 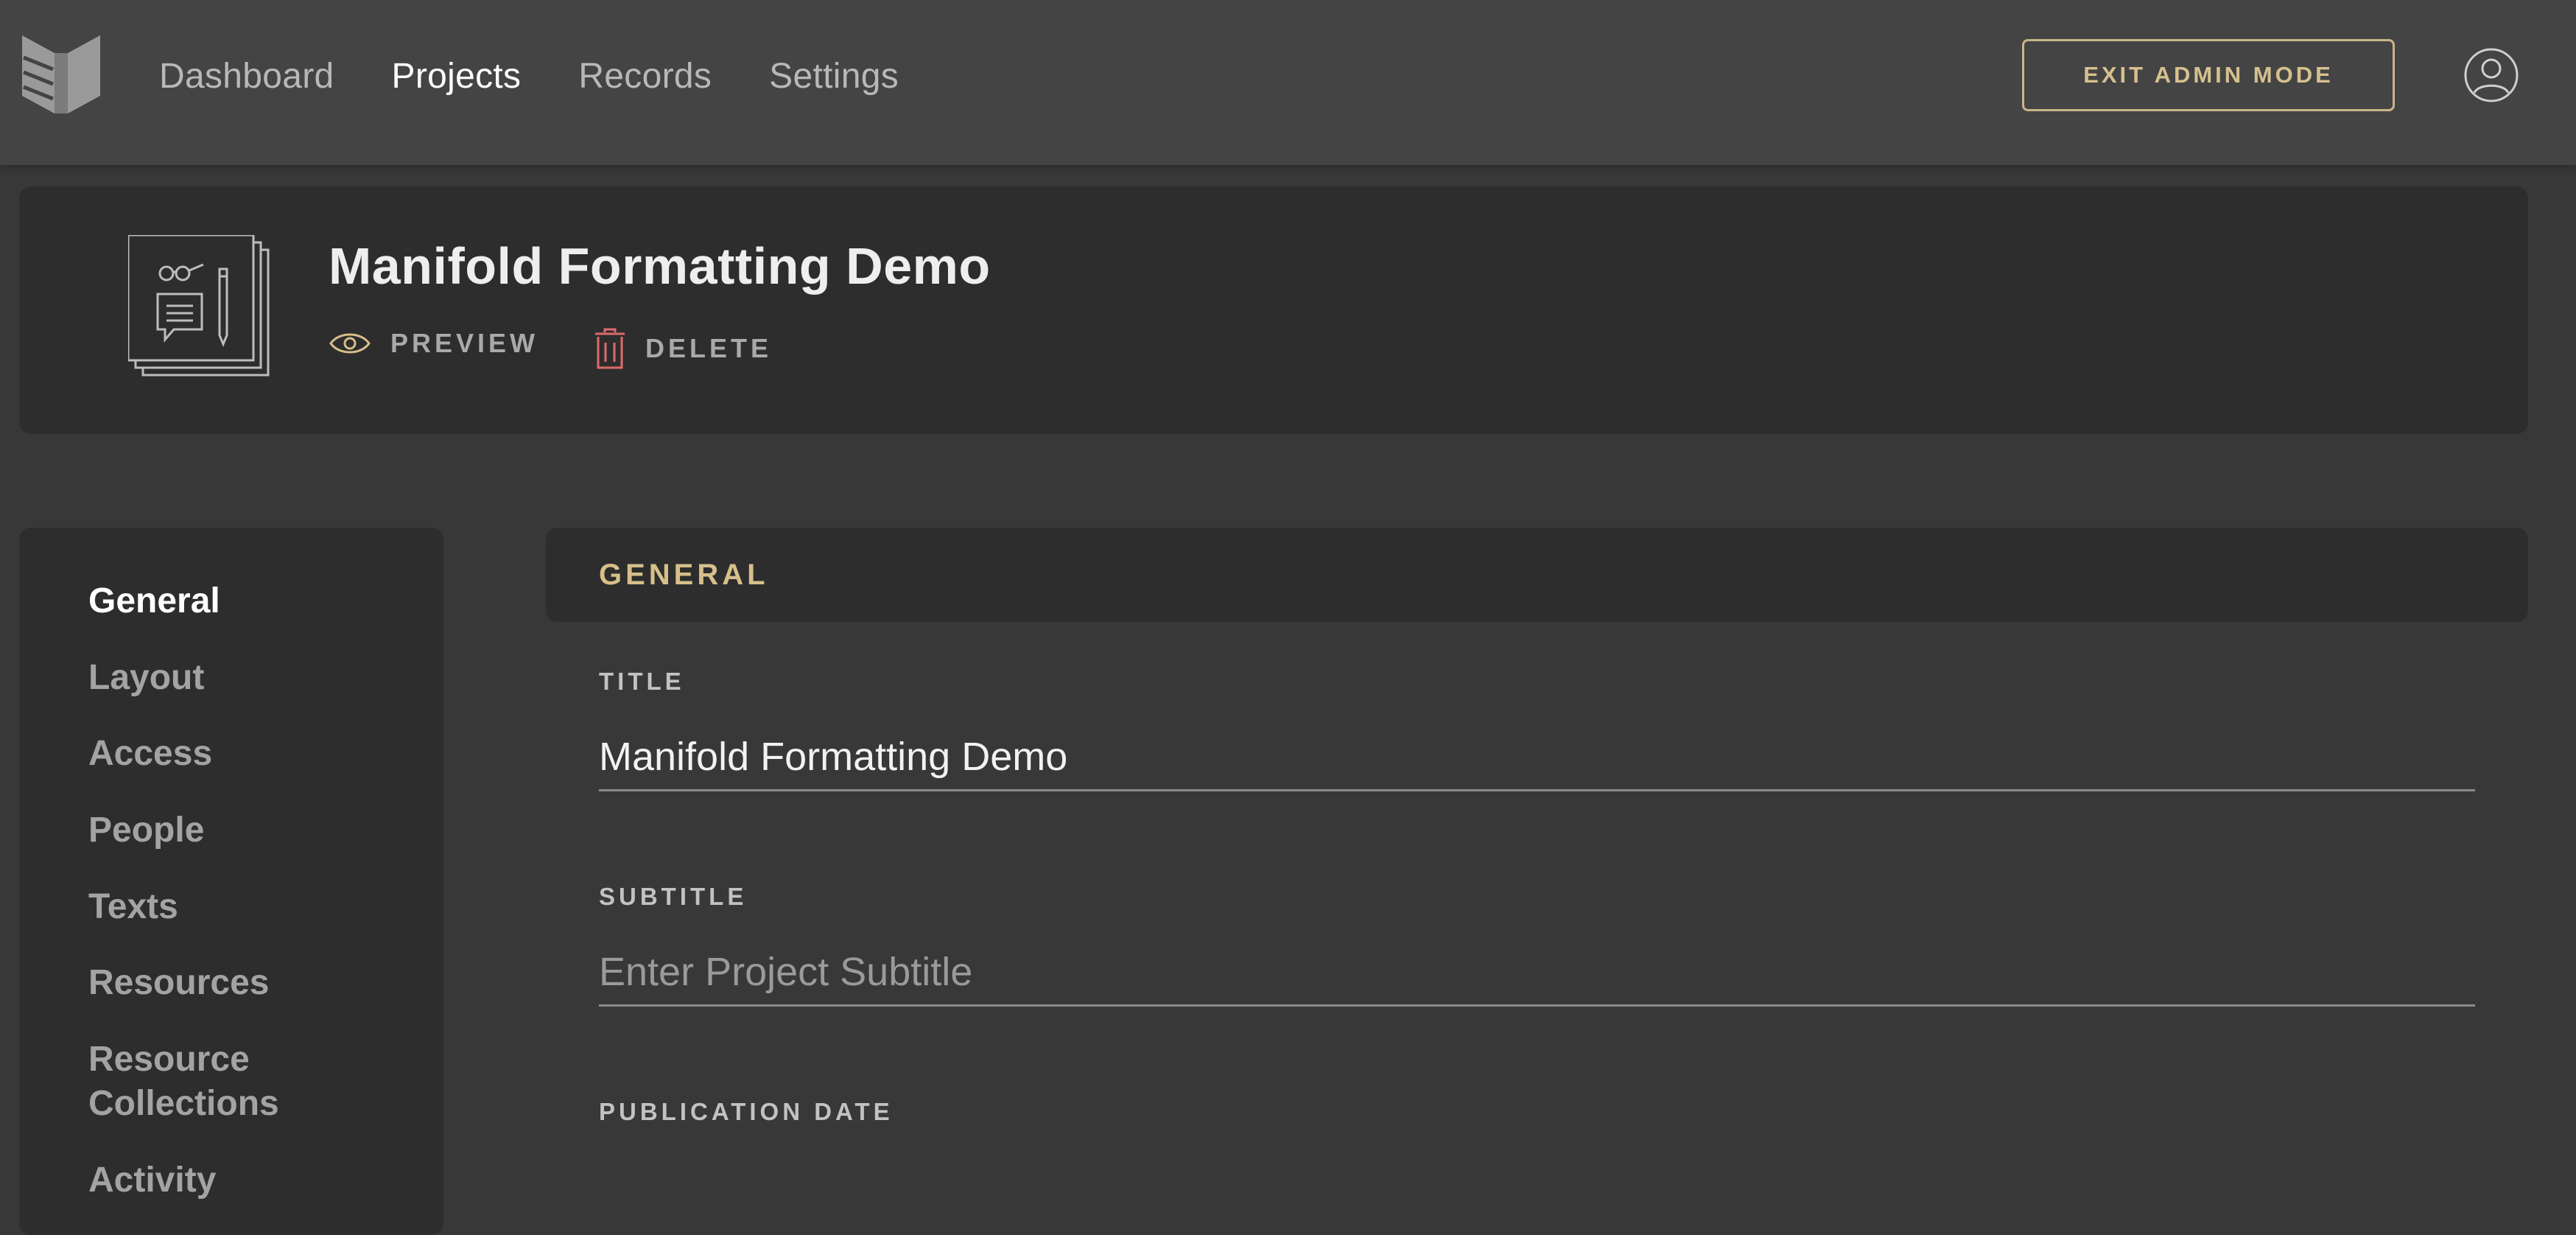 I want to click on title-label: TITLE, so click(x=642, y=681).